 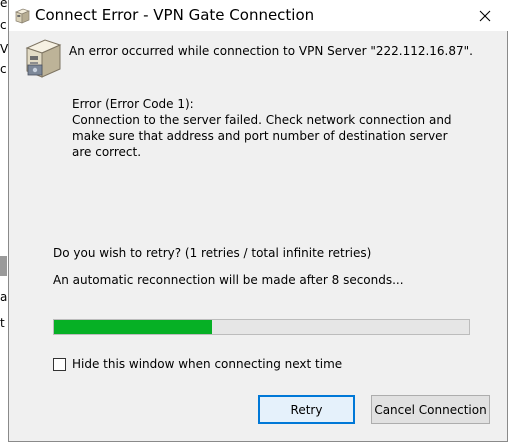 I want to click on background-window-edge: e c V c a t, so click(x=4, y=221).